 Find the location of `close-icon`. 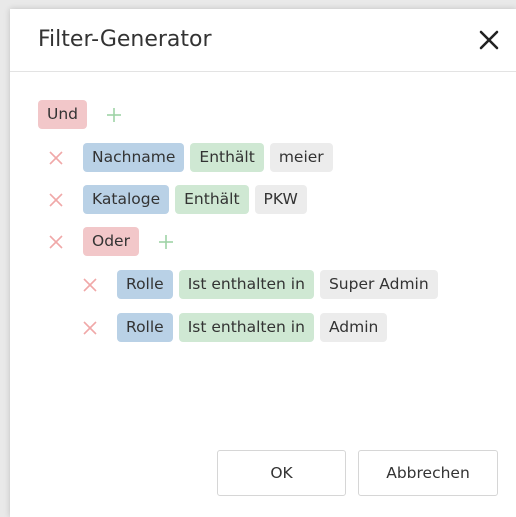

close-icon is located at coordinates (489, 40).